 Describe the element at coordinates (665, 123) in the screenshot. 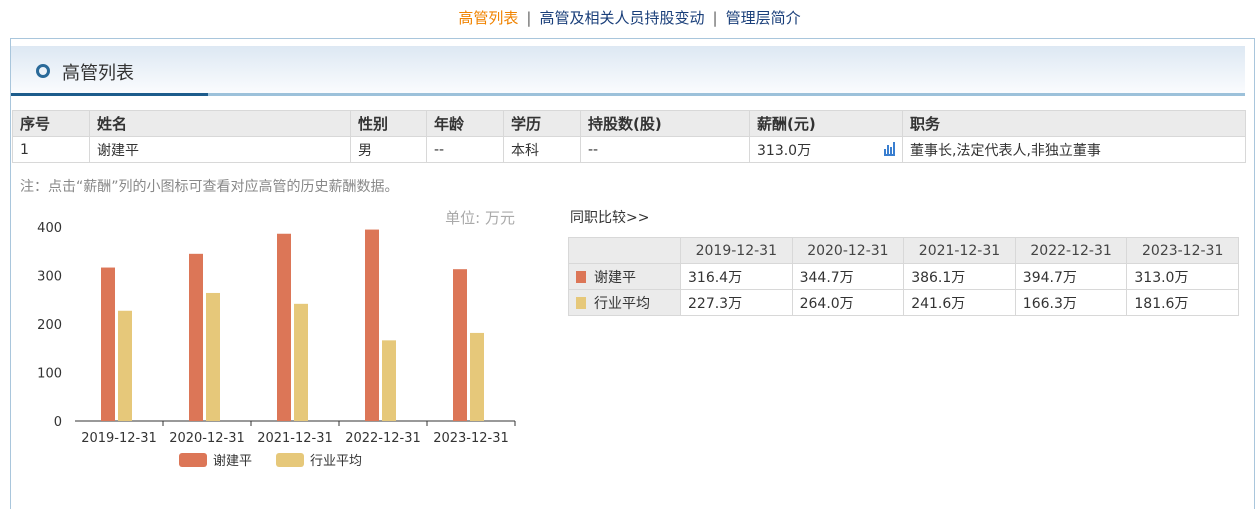

I see `col-header: 持股数(股)` at that location.